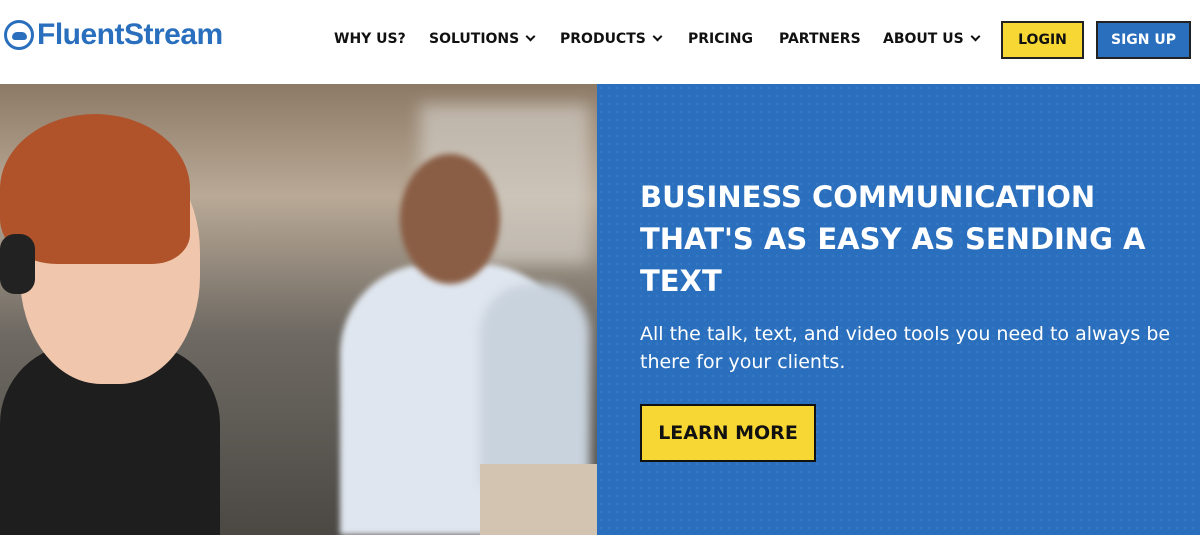 This screenshot has height=553, width=1200. Describe the element at coordinates (1143, 40) in the screenshot. I see `signup-button: SIGN UP` at that location.